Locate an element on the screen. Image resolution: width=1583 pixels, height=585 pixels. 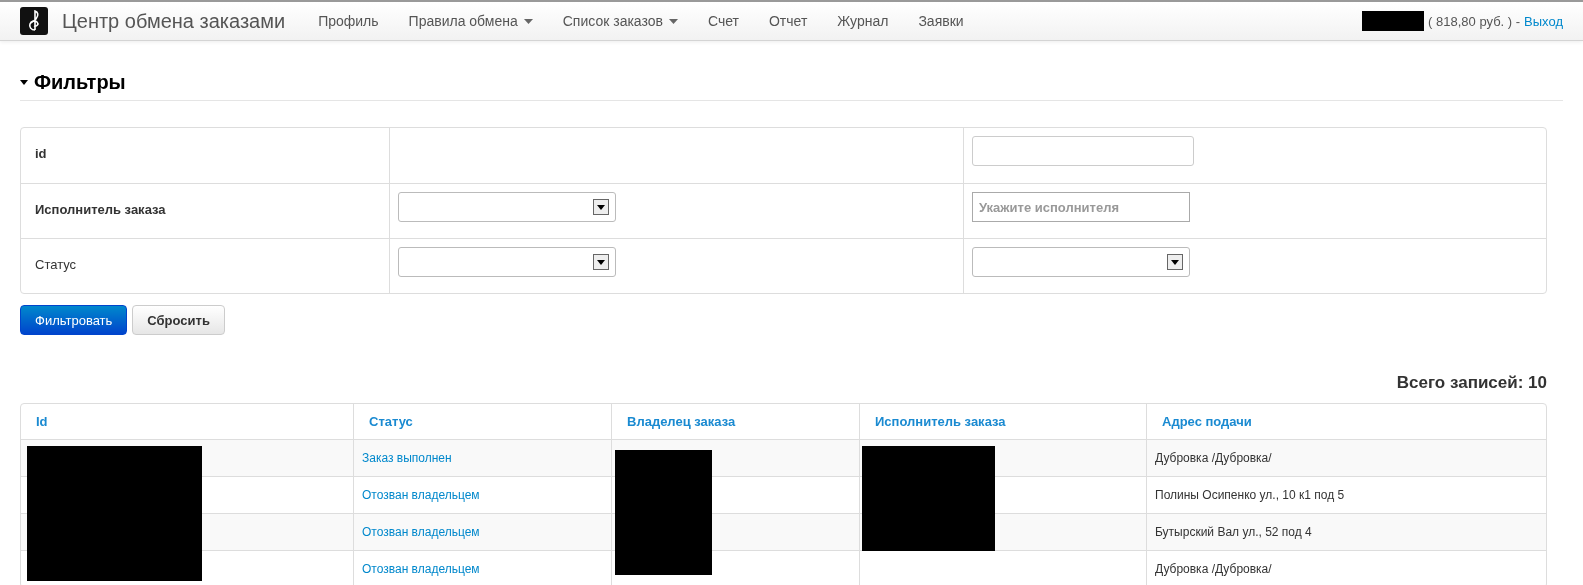
table-cell: Бутырский Вал ул., 52 под 4 is located at coordinates (1233, 532).